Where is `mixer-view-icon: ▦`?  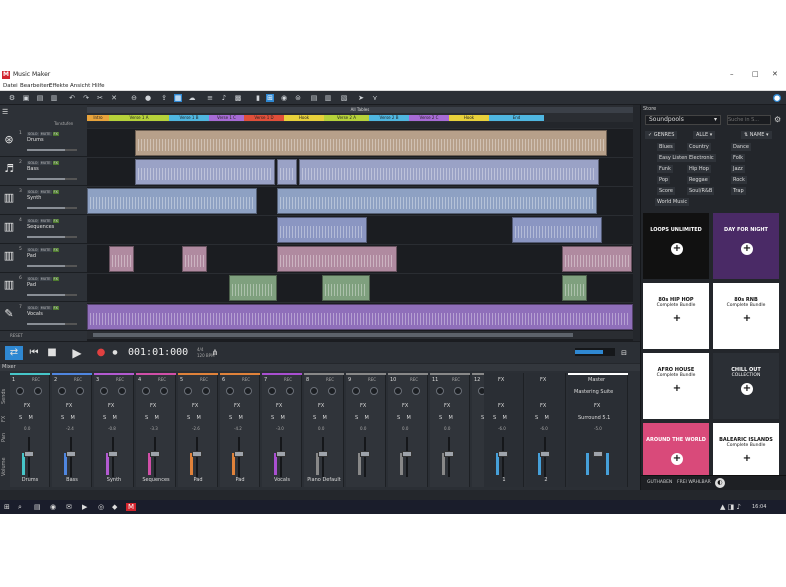
mixer-view-icon: ▦ is located at coordinates (178, 98).